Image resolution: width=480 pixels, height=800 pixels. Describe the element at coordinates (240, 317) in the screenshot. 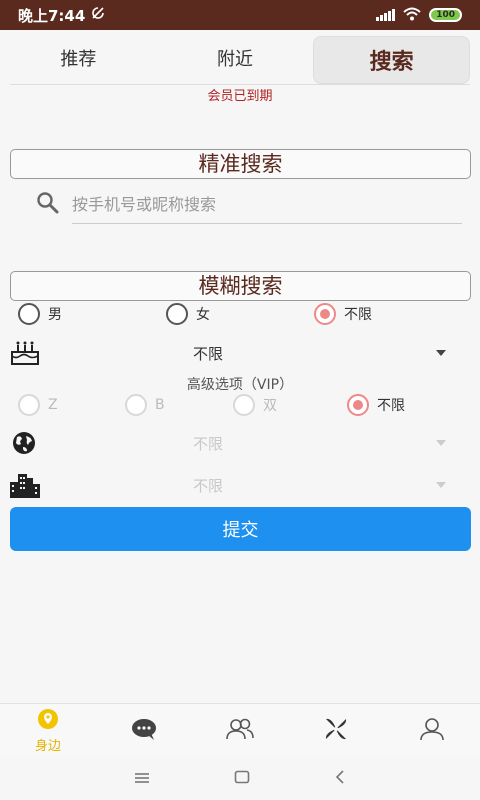

I see `gender-radio-group: 男 女 不限` at that location.